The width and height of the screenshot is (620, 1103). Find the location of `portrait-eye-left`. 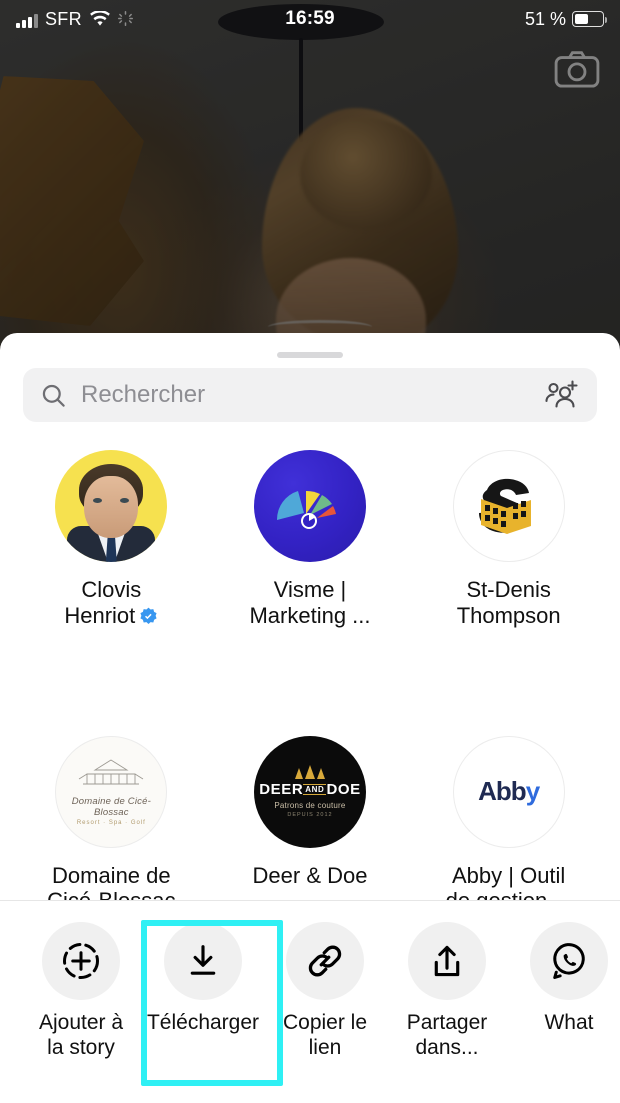

portrait-eye-left is located at coordinates (98, 500).